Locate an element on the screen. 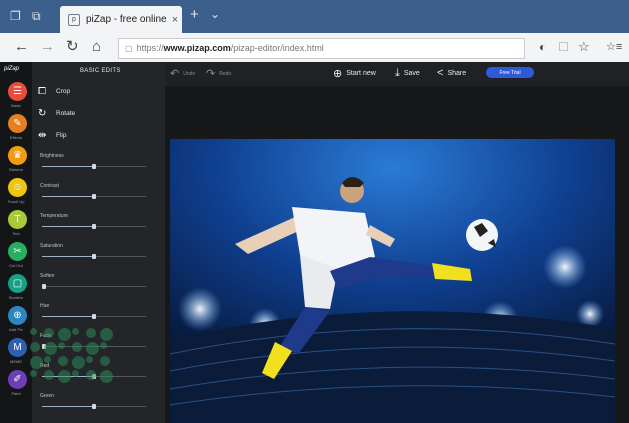 The height and width of the screenshot is (423, 629). temperature-slider is located at coordinates (94, 226).